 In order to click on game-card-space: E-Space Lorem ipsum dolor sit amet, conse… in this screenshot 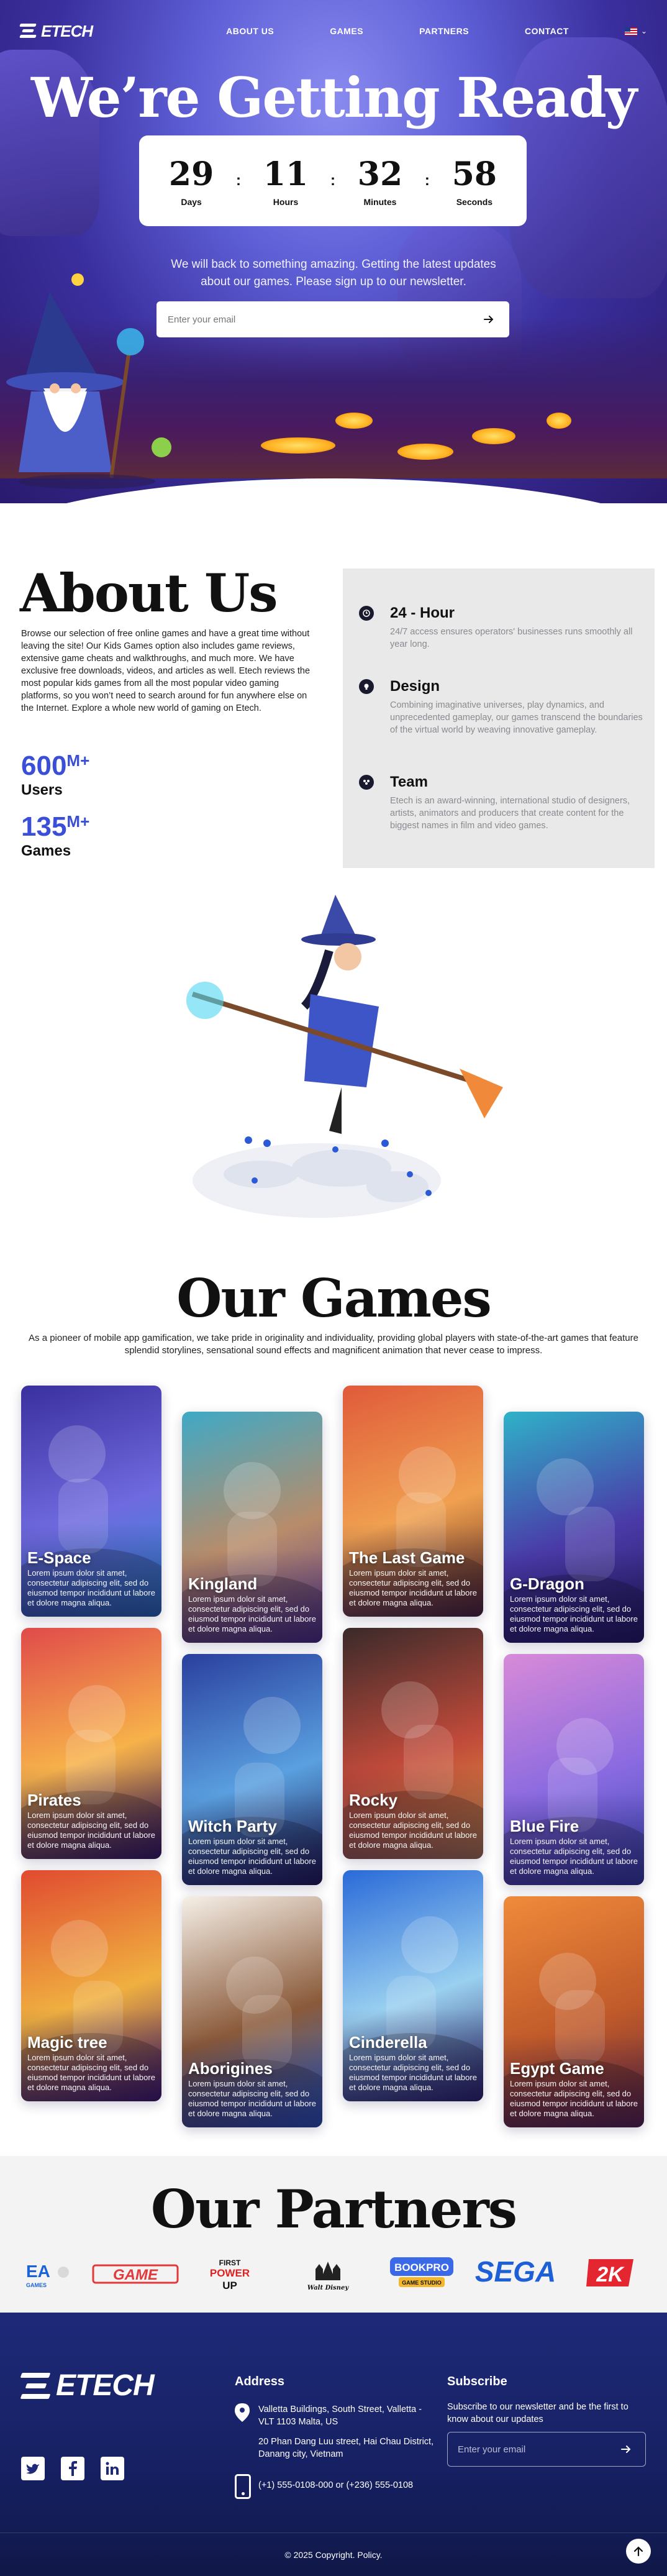, I will do `click(91, 1501)`.